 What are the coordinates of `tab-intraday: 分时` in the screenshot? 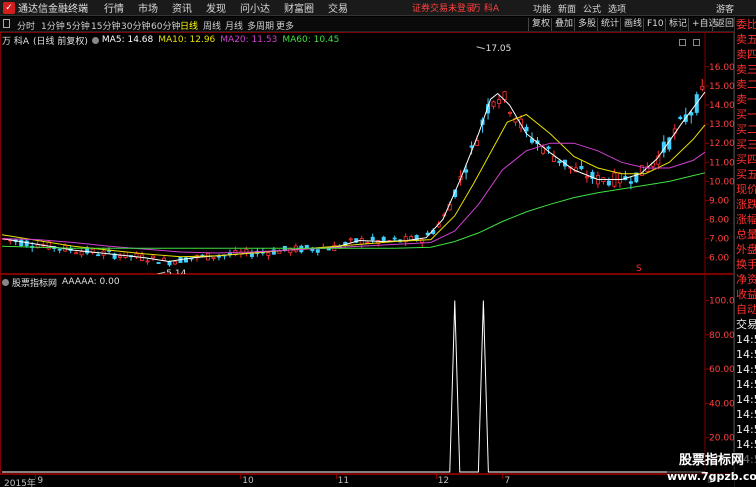 It's located at (26, 25).